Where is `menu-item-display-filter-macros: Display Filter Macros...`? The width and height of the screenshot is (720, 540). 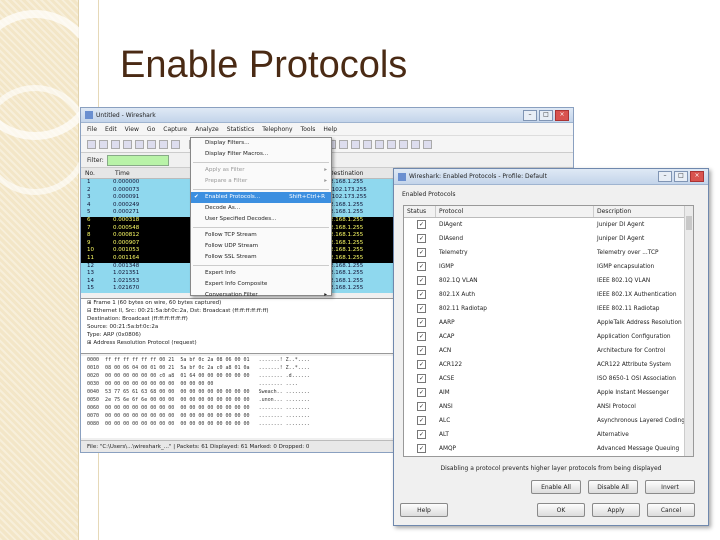
menu-item-display-filter-macros: Display Filter Macros... is located at coordinates (261, 154).